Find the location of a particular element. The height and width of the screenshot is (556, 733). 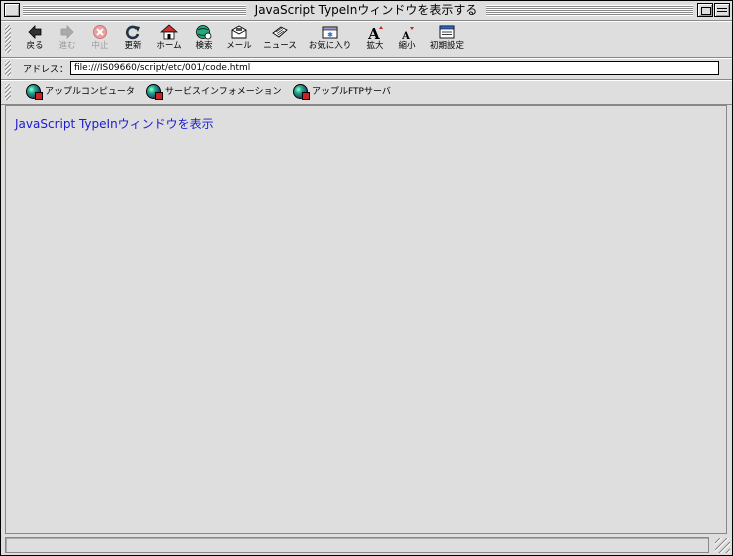

zoom-box-icon is located at coordinates (705, 10).